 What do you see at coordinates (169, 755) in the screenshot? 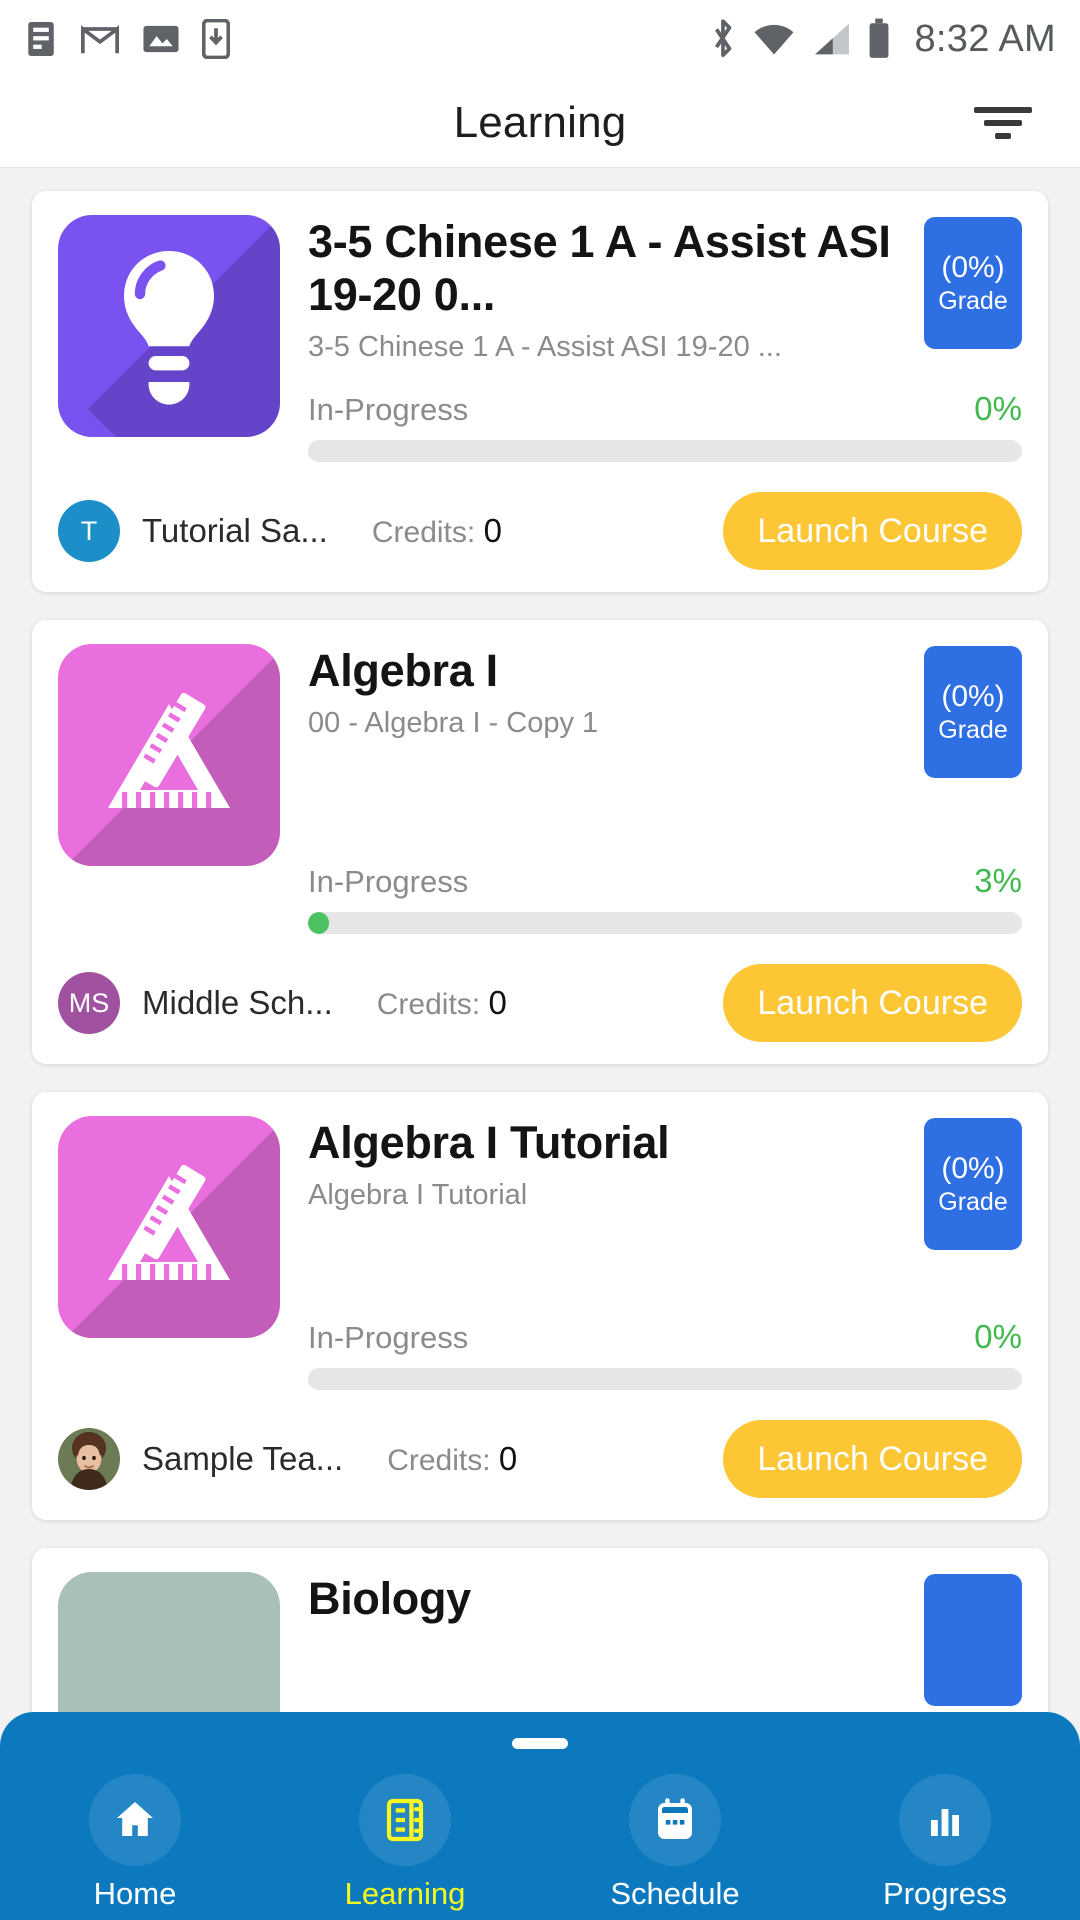
I see `ruler-triangle-icon` at bounding box center [169, 755].